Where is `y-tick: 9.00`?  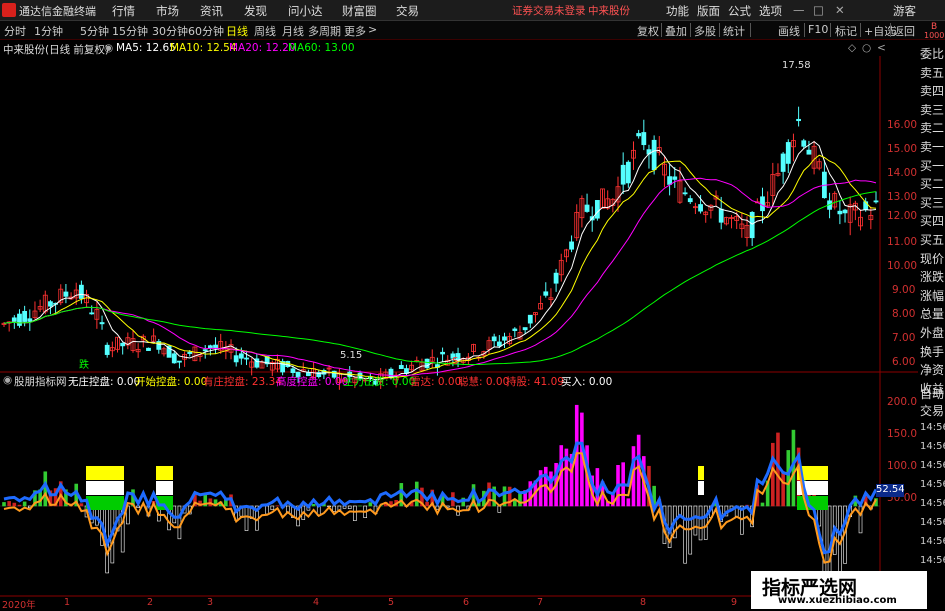 y-tick: 9.00 is located at coordinates (903, 290).